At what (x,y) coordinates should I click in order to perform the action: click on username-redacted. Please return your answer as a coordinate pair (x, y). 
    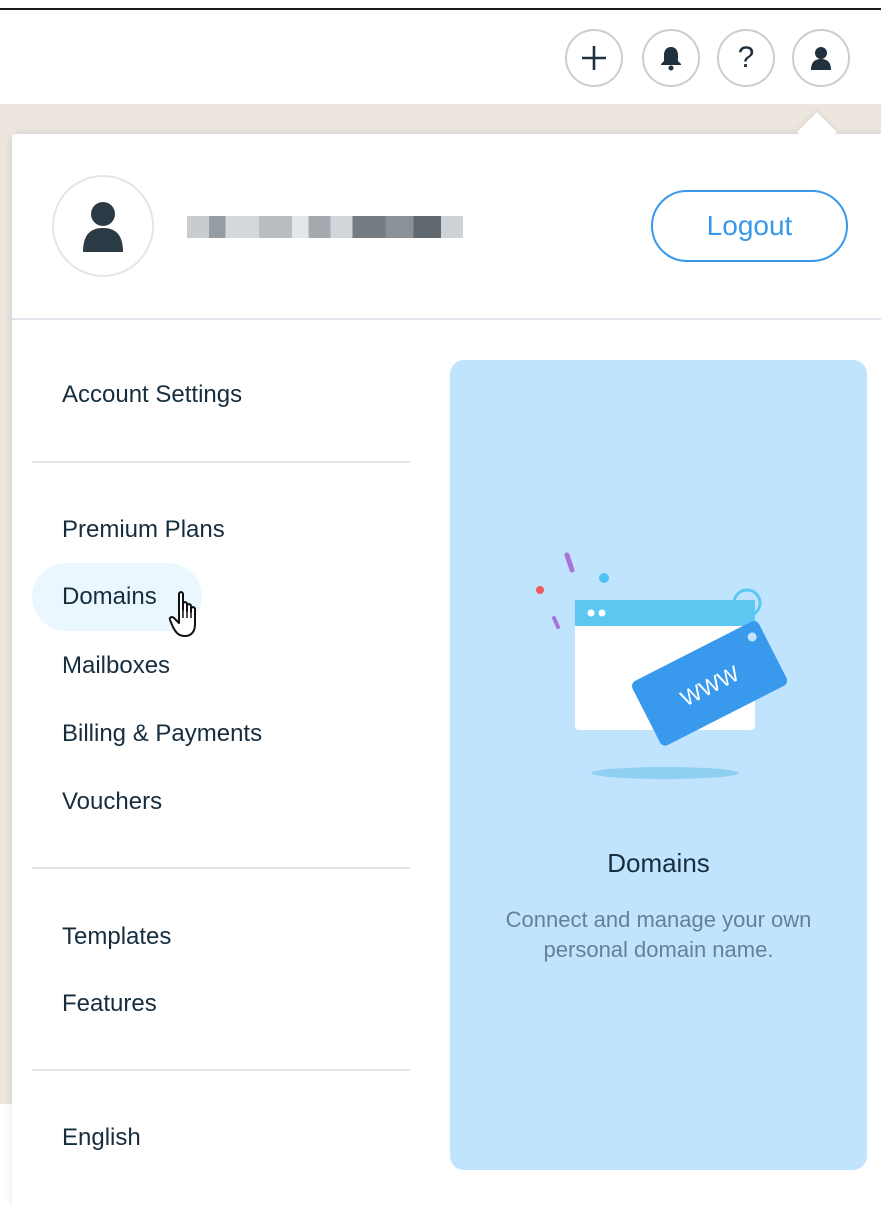
    Looking at the image, I should click on (325, 227).